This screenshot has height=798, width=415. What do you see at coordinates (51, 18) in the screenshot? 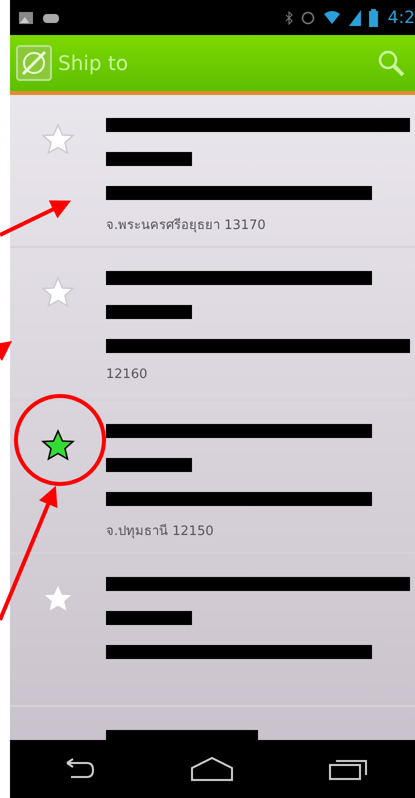
I see `game-controller-icon` at bounding box center [51, 18].